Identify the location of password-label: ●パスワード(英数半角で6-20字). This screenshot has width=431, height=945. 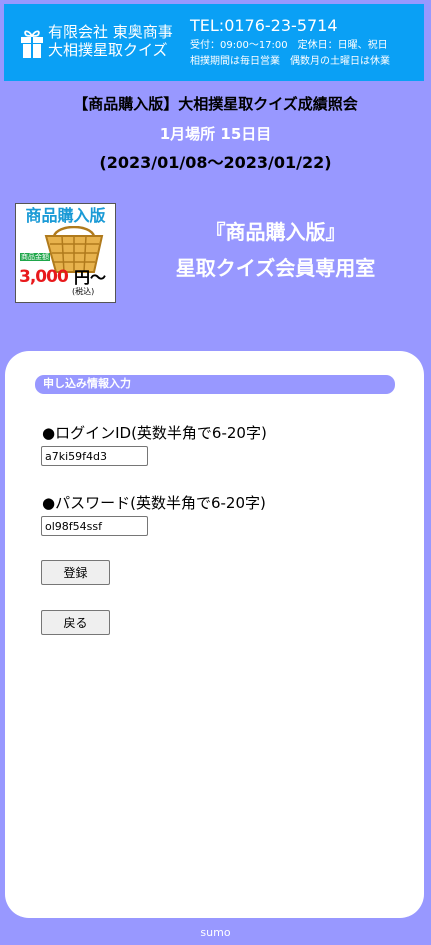
(154, 503).